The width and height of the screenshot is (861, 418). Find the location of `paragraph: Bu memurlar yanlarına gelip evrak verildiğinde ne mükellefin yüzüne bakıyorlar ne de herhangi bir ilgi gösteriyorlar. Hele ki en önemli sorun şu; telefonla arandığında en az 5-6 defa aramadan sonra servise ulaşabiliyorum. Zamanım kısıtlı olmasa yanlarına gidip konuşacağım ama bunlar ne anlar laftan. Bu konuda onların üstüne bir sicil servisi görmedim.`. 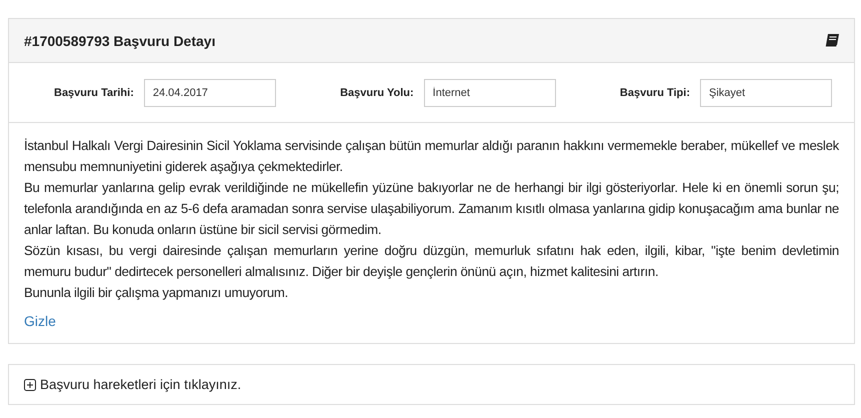

paragraph: Bu memurlar yanlarına gelip evrak verildiğinde ne mükellefin yüzüne bakıyorlar ne de herhangi bir ilgi gösteriyorlar. Hele ki en önemli sorun şu; telefonla arandığında en az 5-6 defa aramadan sonra servise ulaşabiliyorum. Zamanım kısıtlı olmasa yanlarına gidip konuşacağım ama bunlar ne anlar laftan. Bu konuda onların üstüne bir sicil servisi görmedim. is located at coordinates (431, 209).